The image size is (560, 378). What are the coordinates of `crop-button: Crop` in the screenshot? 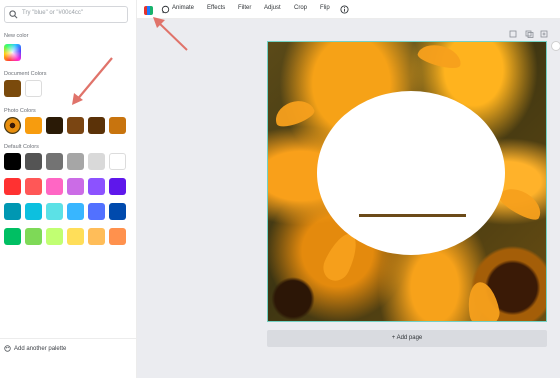 It's located at (300, 8).